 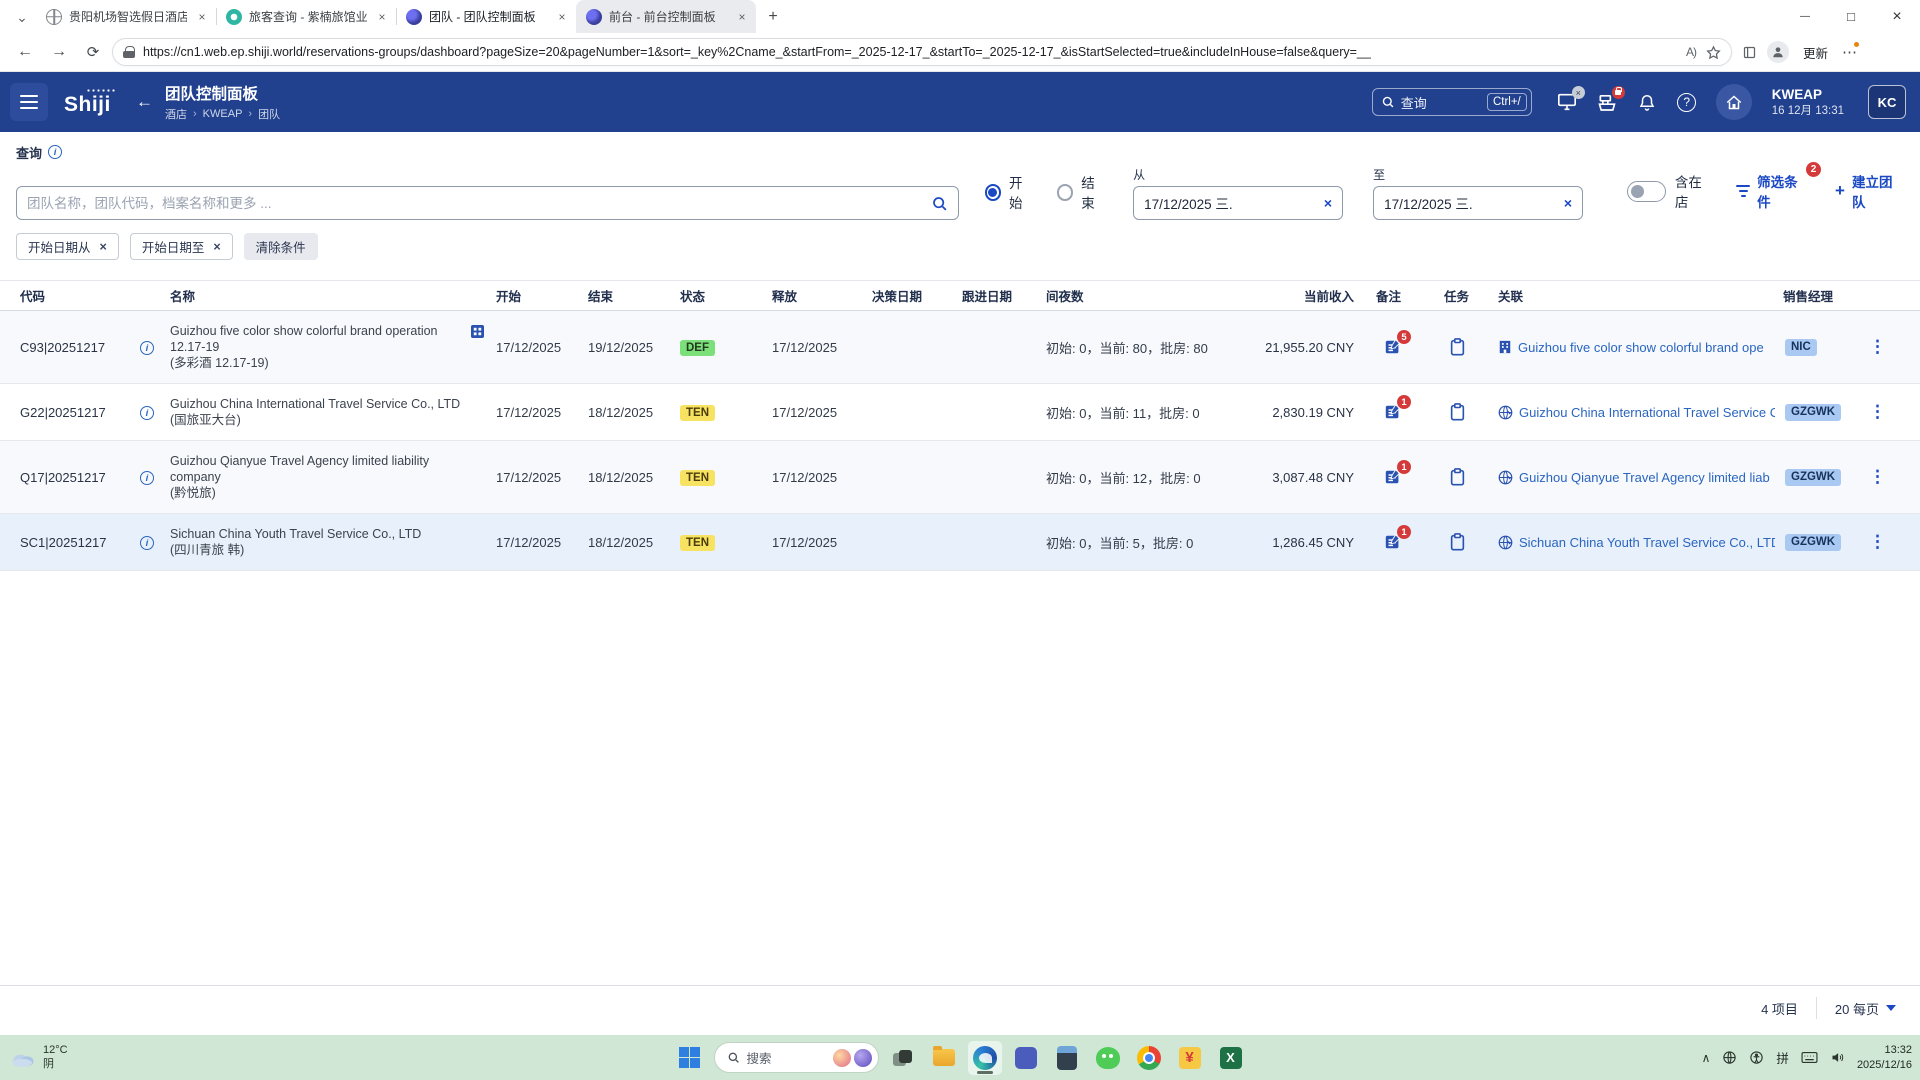 What do you see at coordinates (1451, 102) in the screenshot?
I see `global-search-input: 查询 Ctrl+/` at bounding box center [1451, 102].